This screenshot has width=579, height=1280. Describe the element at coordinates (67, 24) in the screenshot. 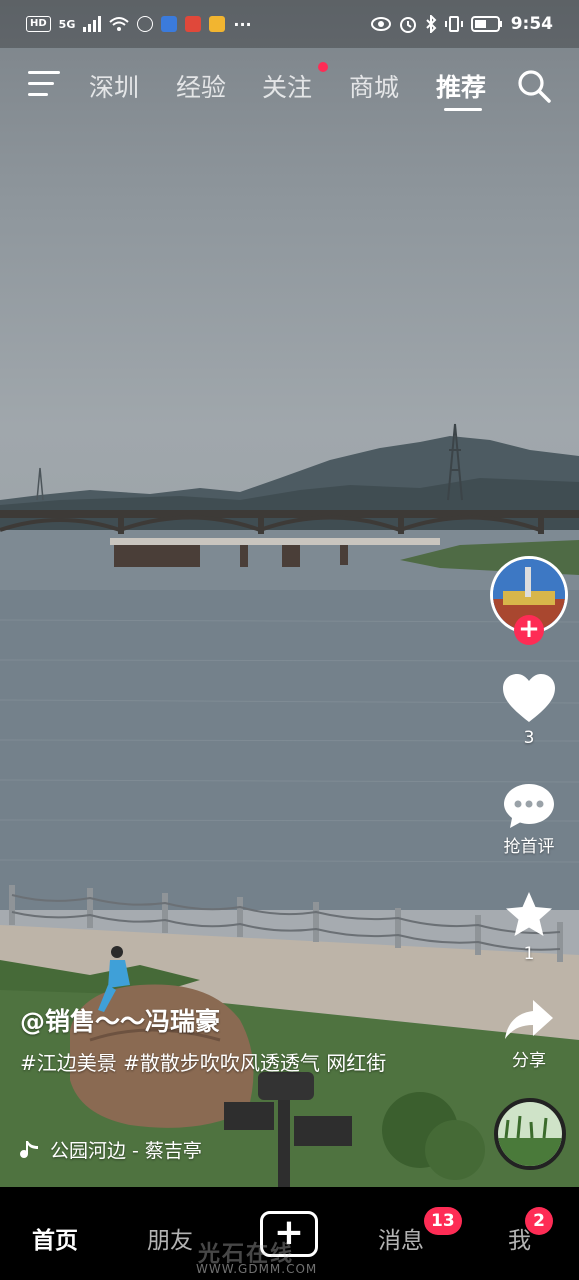

I see `network-type: 5G` at that location.